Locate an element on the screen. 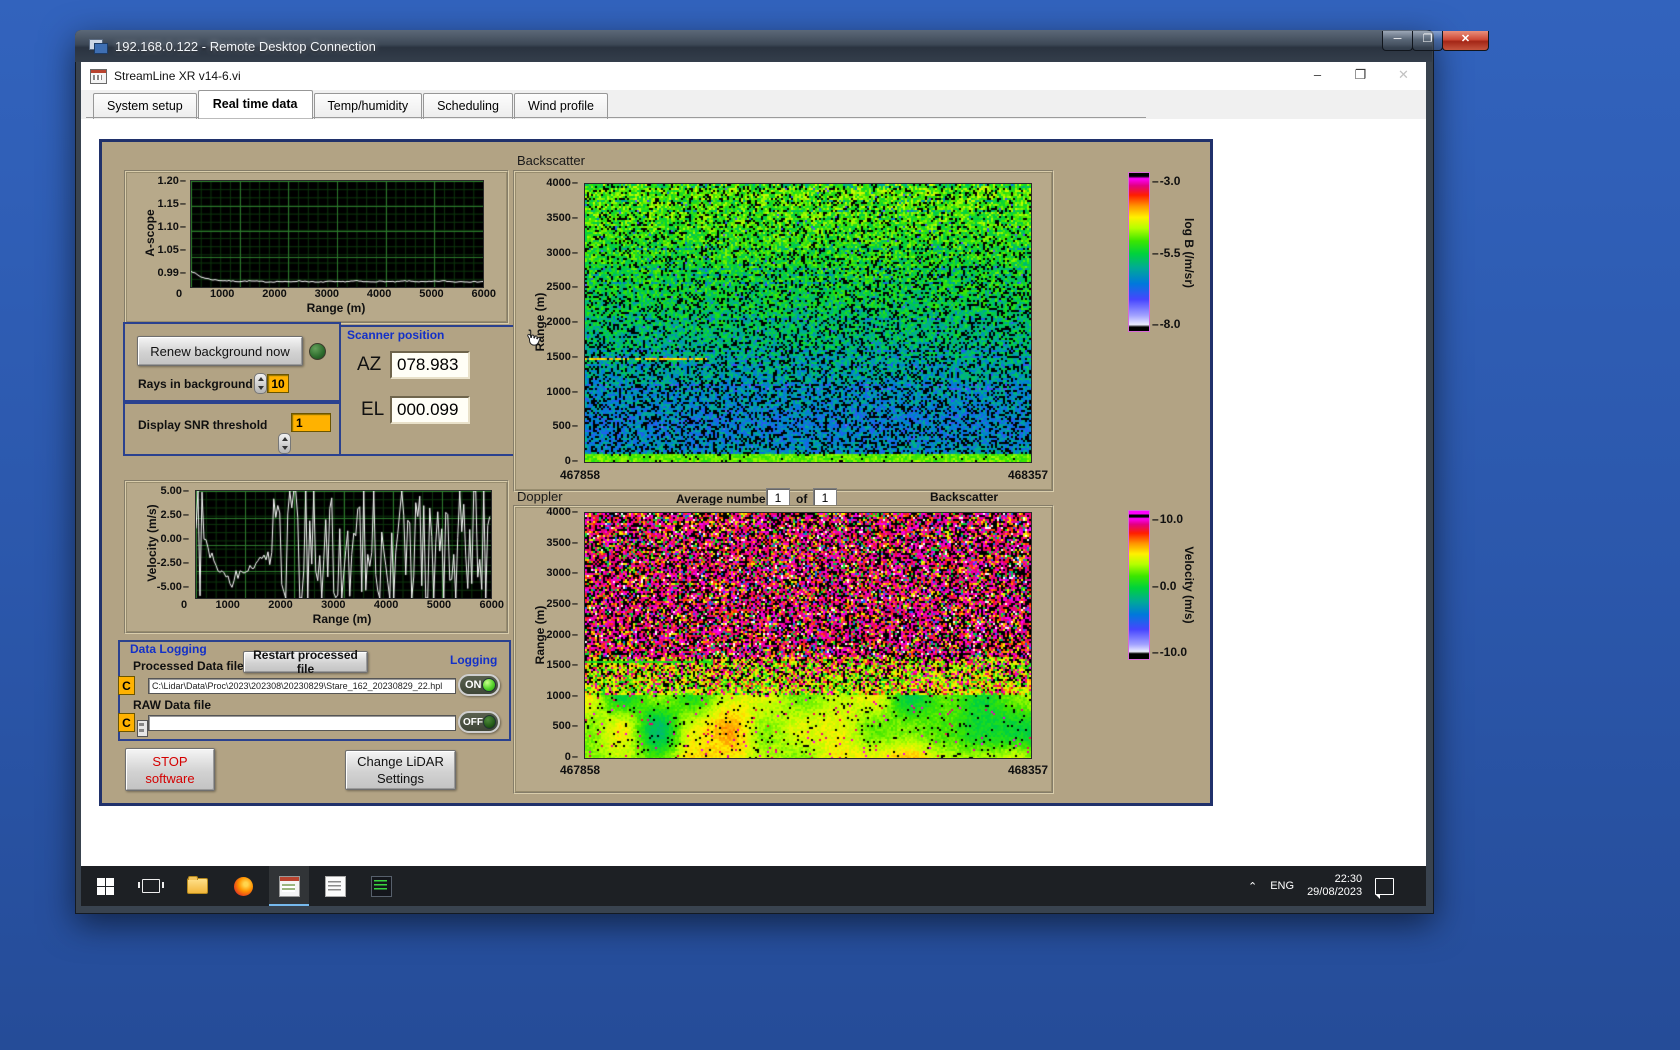 Image resolution: width=1680 pixels, height=1050 pixels. app-title-bar: StreamLine XR v14-6.vi is located at coordinates (753, 76).